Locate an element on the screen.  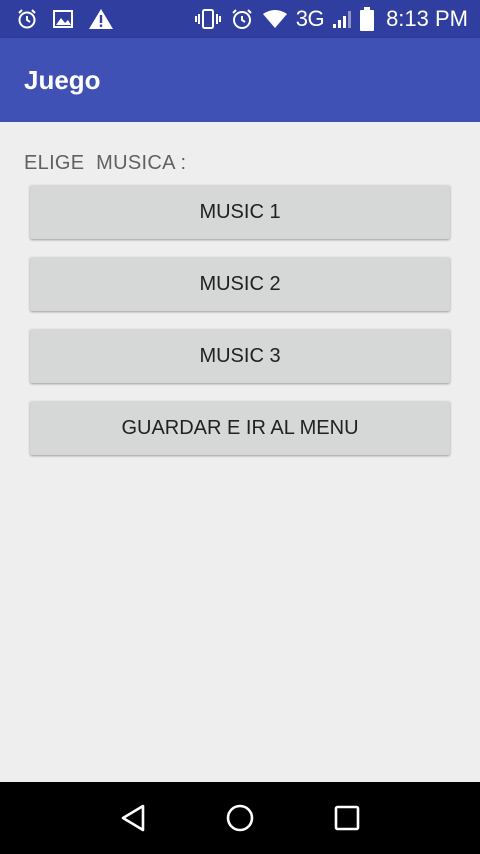
navigation-bar is located at coordinates (240, 818).